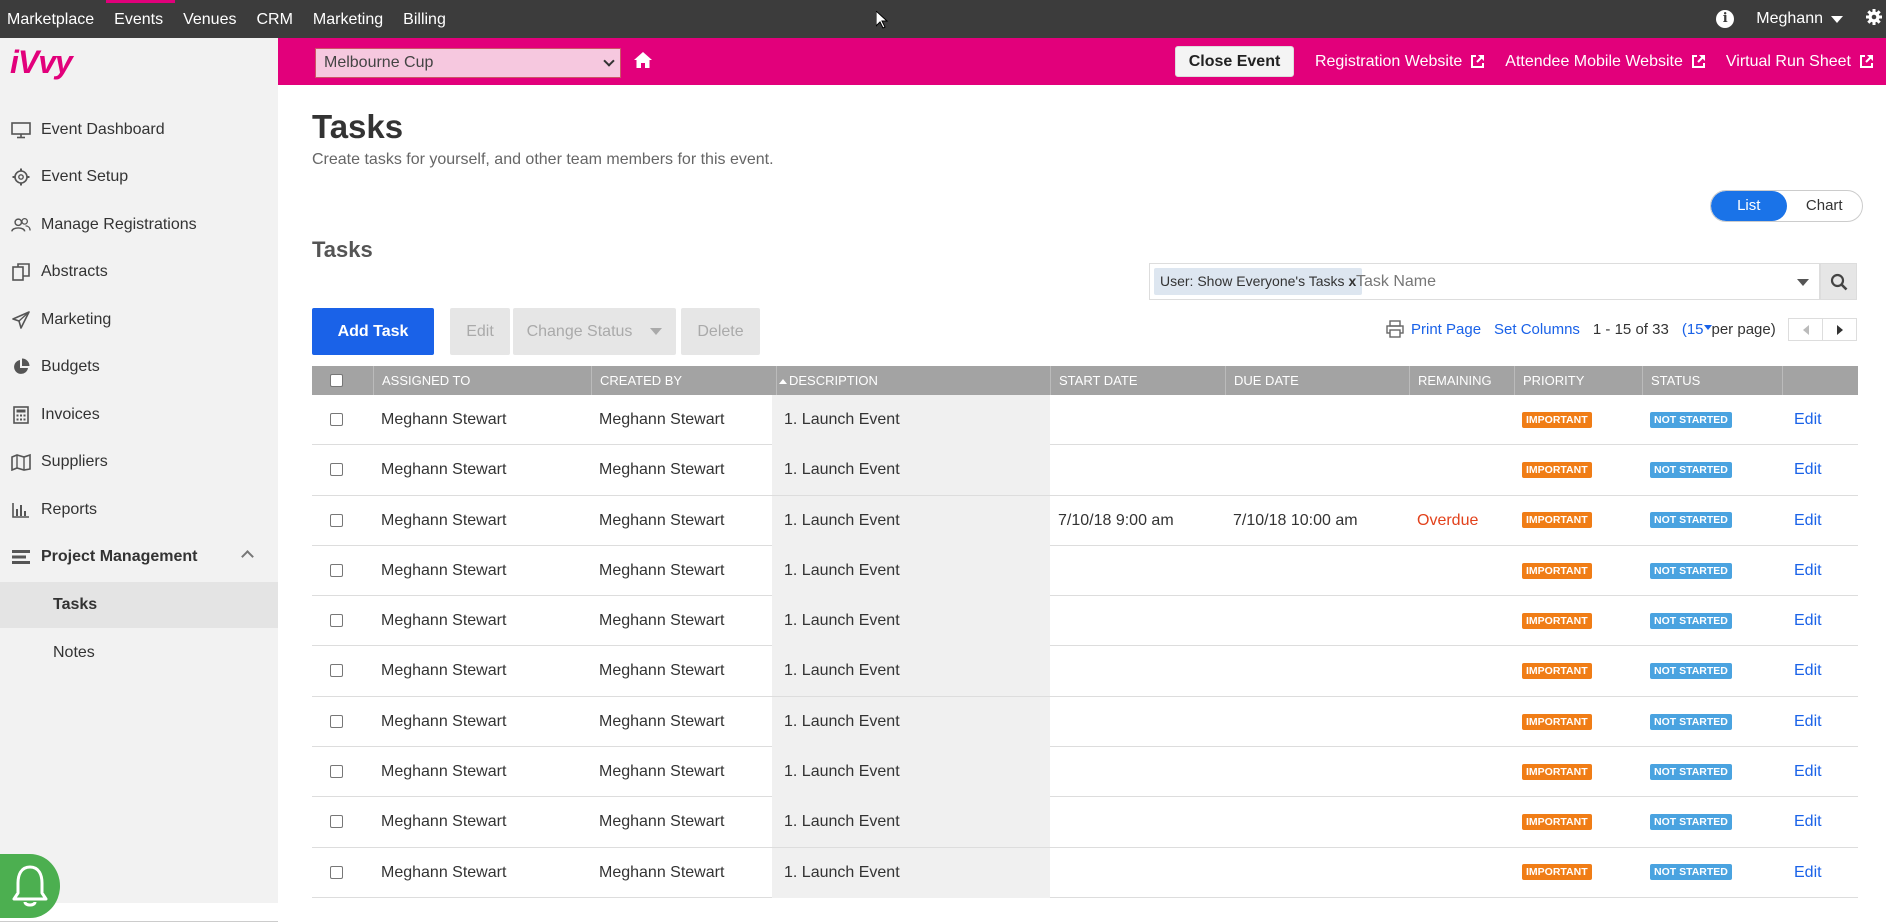 The width and height of the screenshot is (1886, 922). Describe the element at coordinates (1395, 329) in the screenshot. I see `printer-icon` at that location.